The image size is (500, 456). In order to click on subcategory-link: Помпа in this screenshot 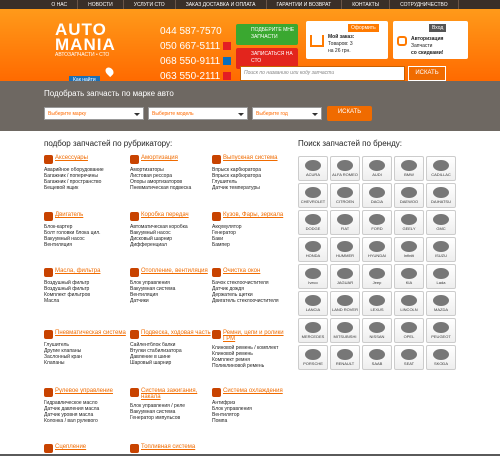, I will do `click(254, 421)`.